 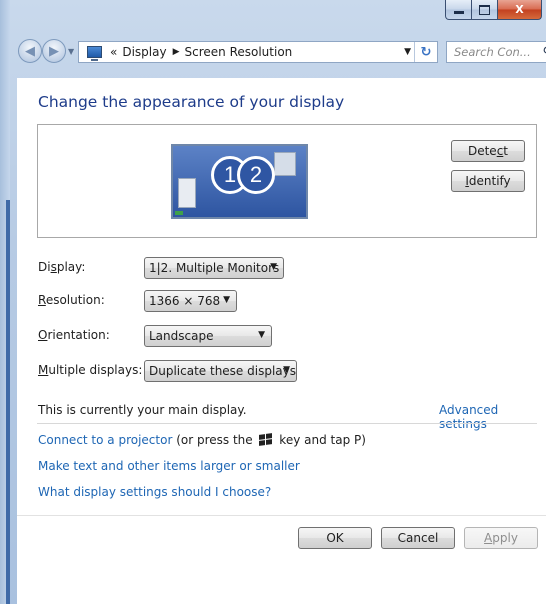 What do you see at coordinates (418, 538) in the screenshot?
I see `cancel-button: Cancel` at bounding box center [418, 538].